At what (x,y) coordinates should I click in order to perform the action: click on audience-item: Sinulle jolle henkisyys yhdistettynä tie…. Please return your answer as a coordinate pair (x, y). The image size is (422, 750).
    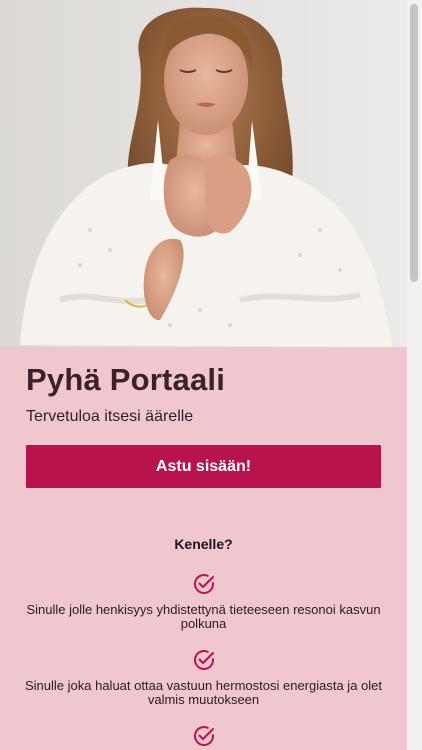
    Looking at the image, I should click on (203, 601).